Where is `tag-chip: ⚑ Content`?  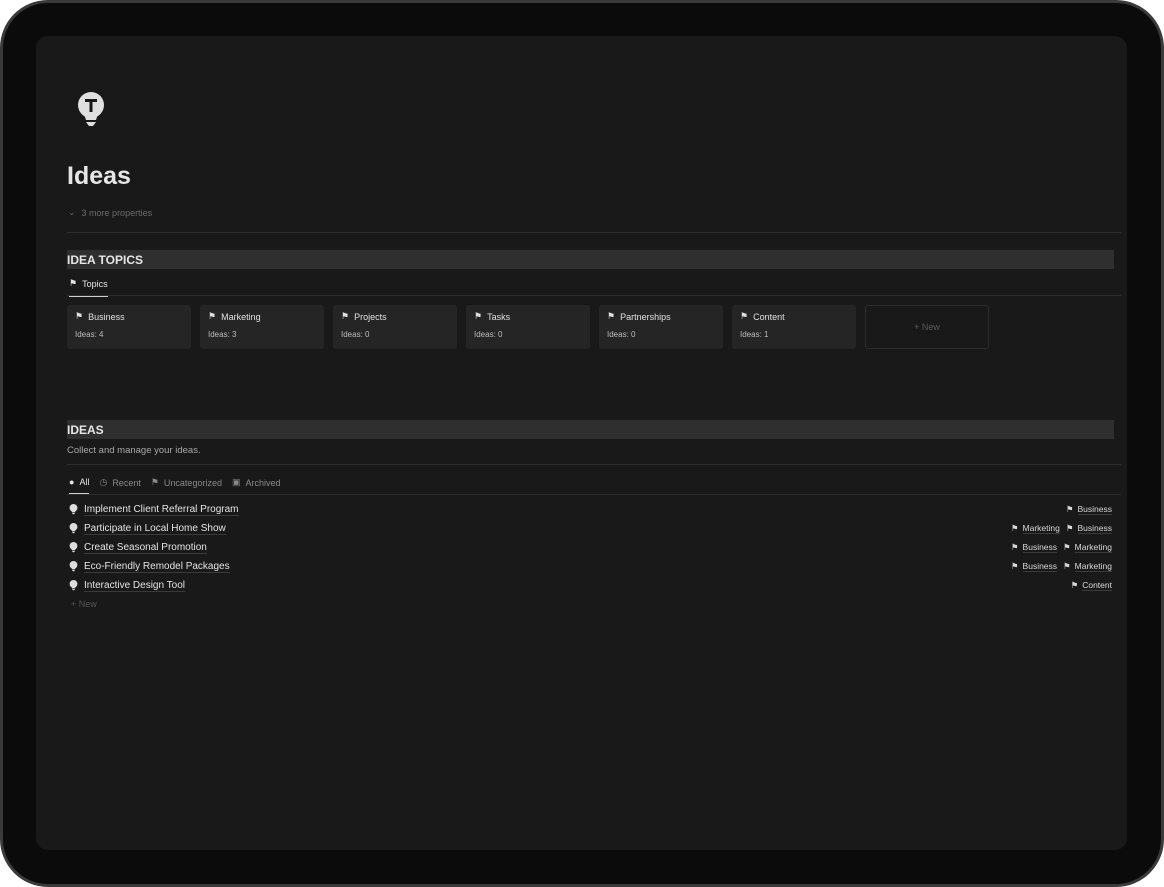 tag-chip: ⚑ Content is located at coordinates (1091, 585).